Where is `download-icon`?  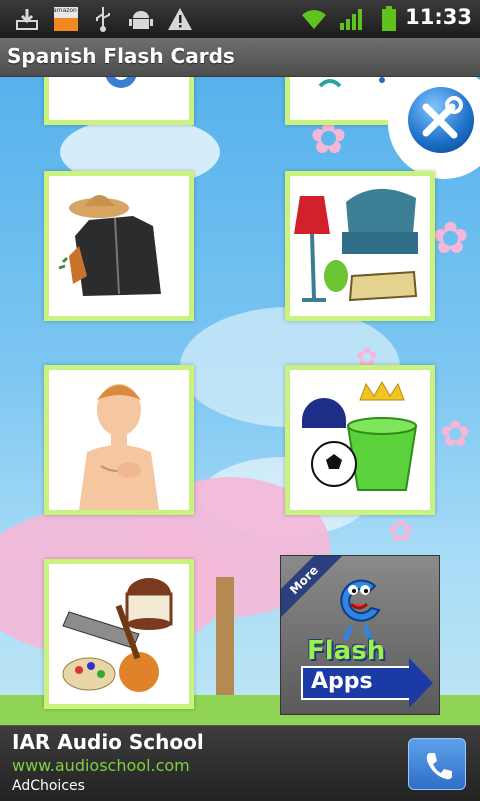
download-icon is located at coordinates (27, 19).